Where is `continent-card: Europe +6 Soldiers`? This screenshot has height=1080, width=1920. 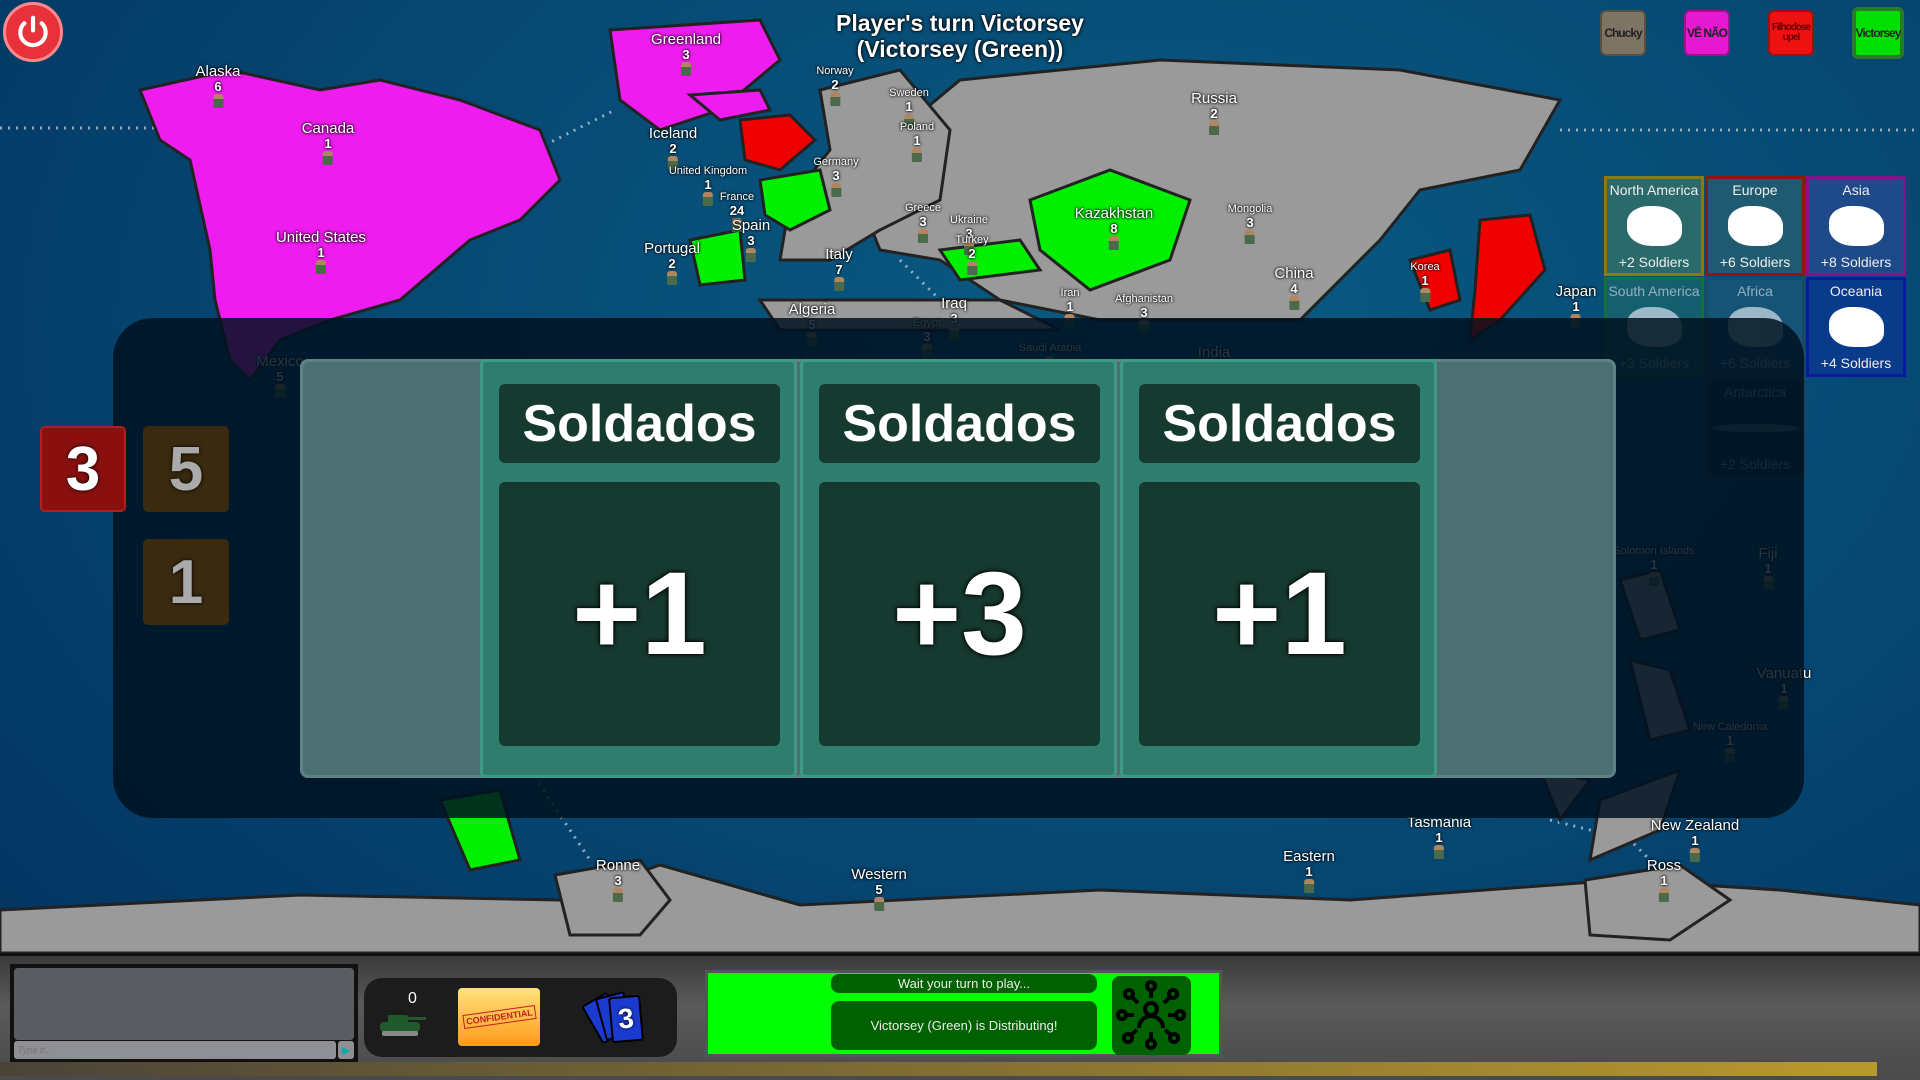
continent-card: Europe +6 Soldiers is located at coordinates (1755, 226).